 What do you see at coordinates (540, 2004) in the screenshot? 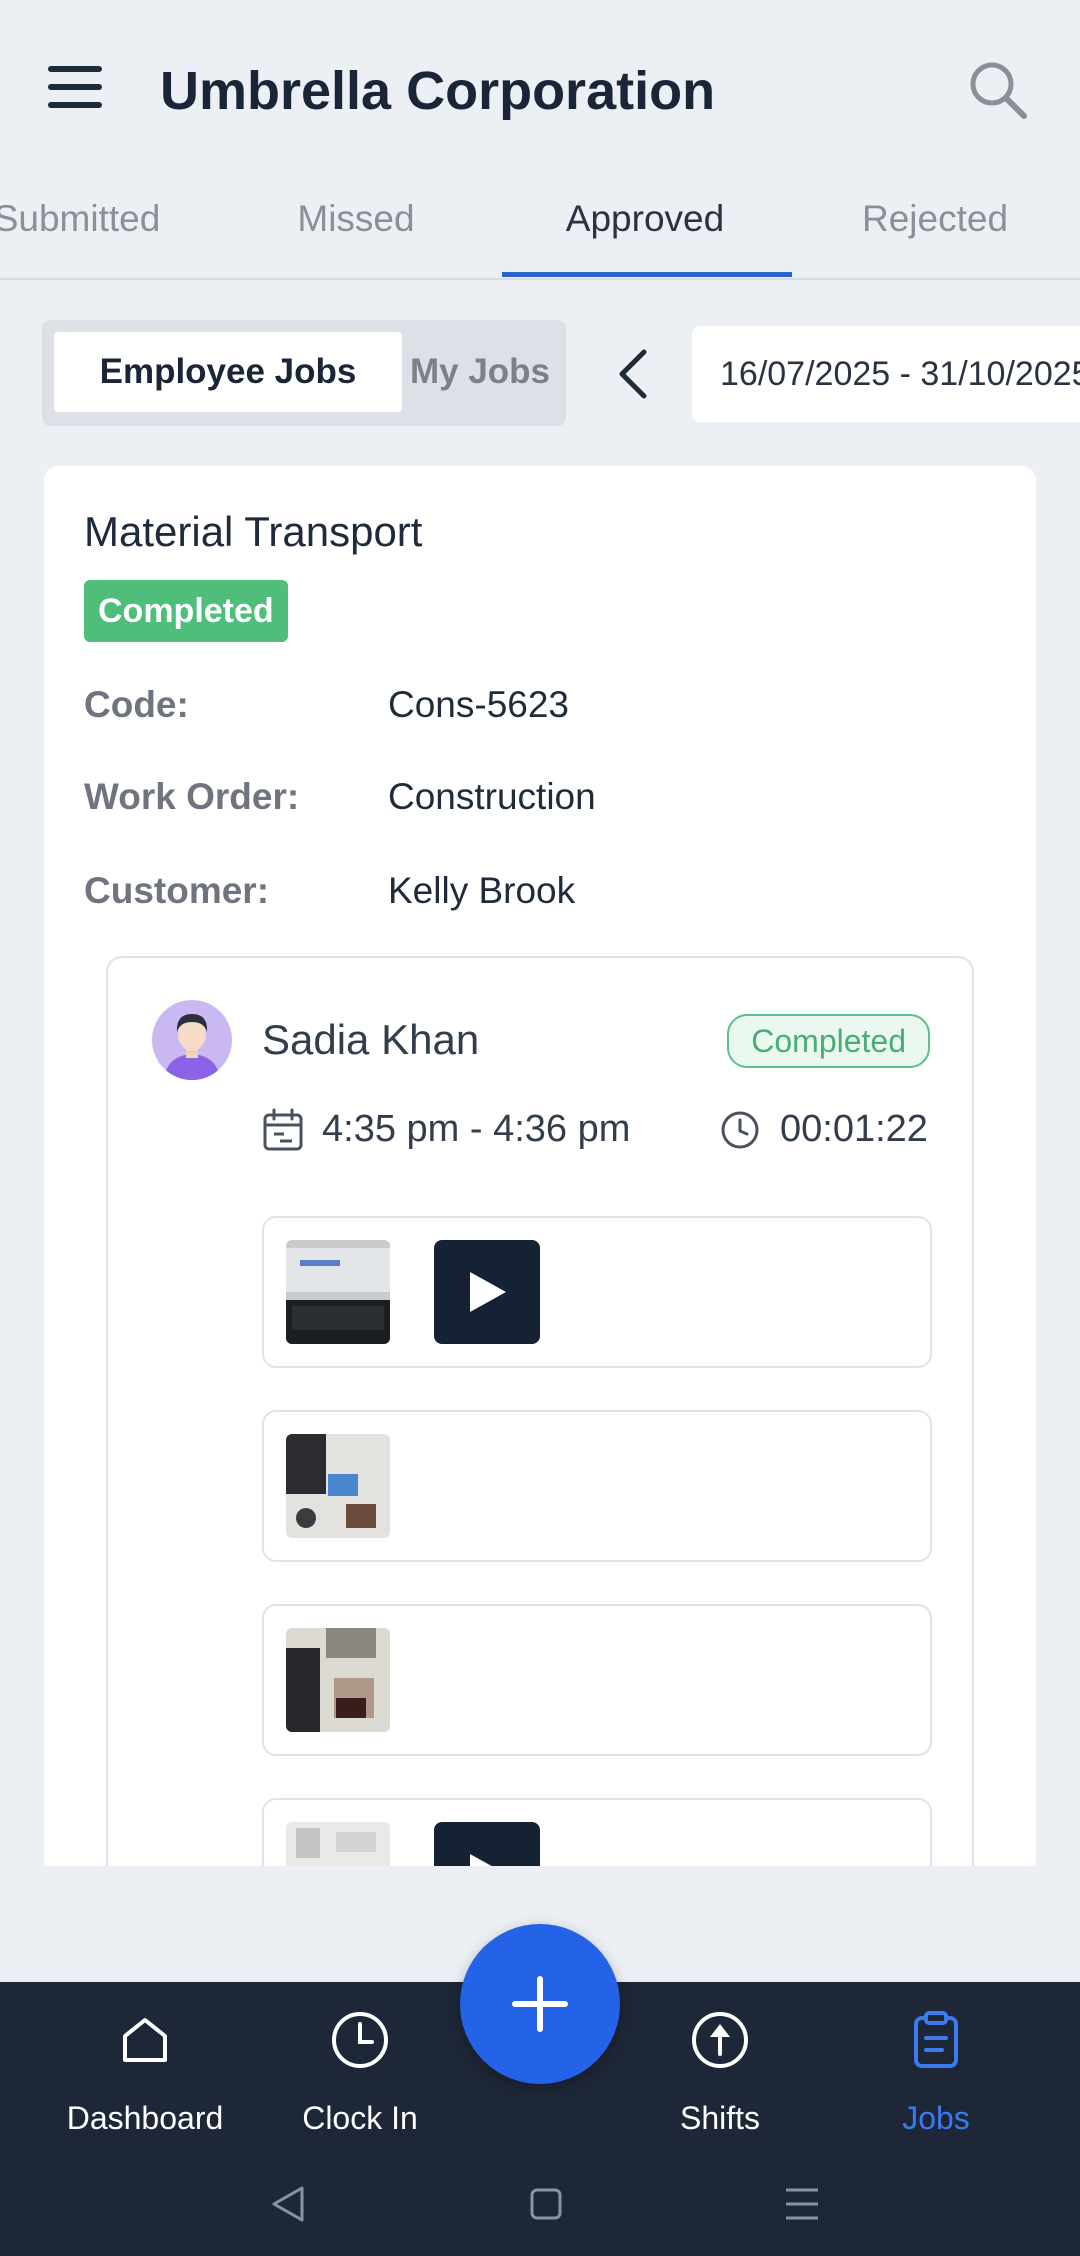
I see `add-button` at bounding box center [540, 2004].